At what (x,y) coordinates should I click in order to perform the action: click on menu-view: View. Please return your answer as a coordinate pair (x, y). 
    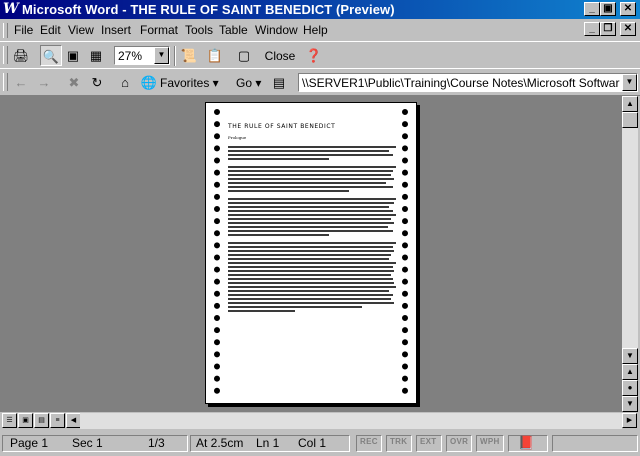
    Looking at the image, I should click on (81, 30).